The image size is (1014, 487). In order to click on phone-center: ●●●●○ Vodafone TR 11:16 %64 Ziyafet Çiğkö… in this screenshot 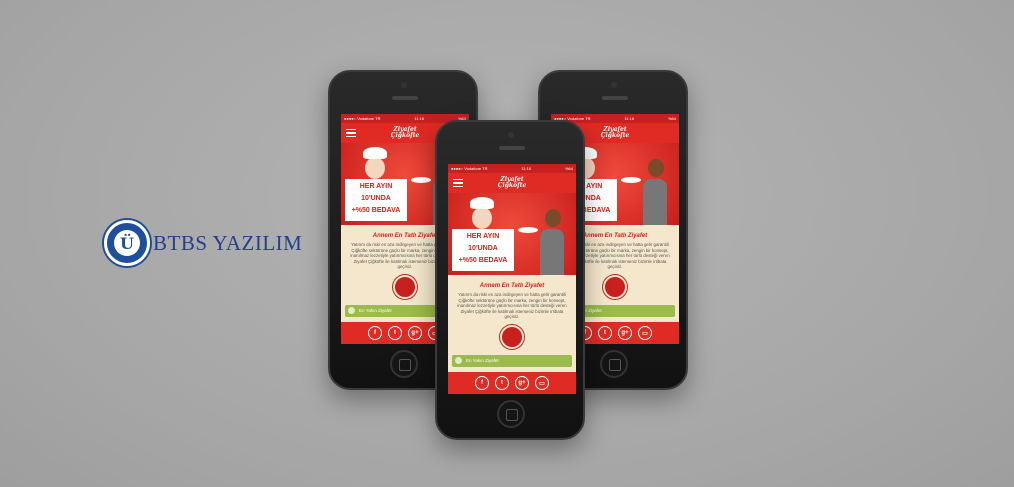, I will do `click(510, 280)`.